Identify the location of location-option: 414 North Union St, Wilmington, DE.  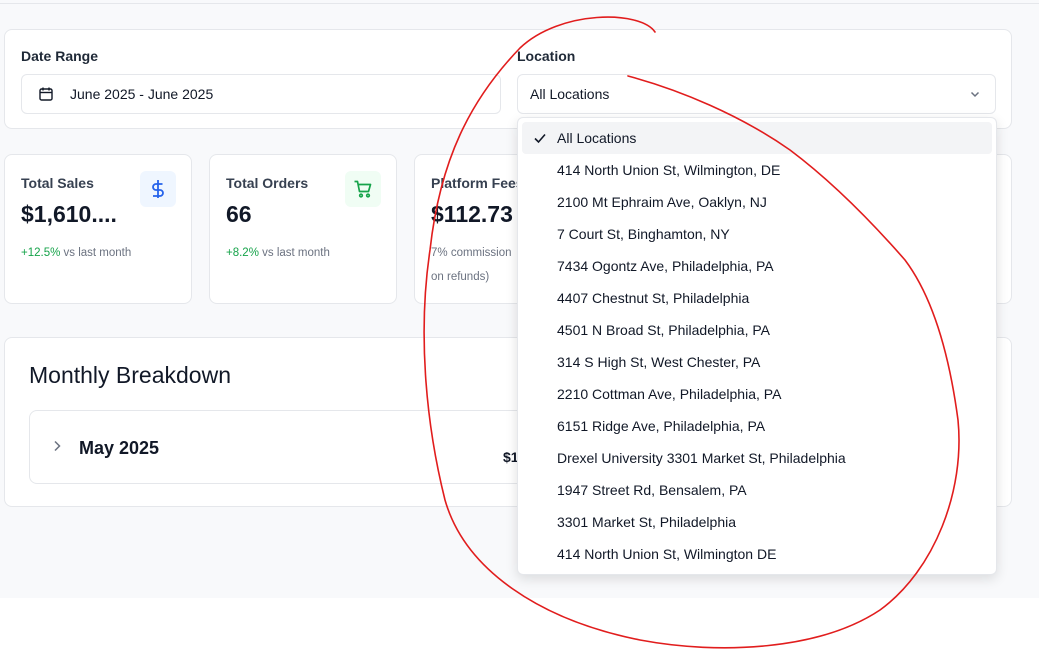
(757, 170).